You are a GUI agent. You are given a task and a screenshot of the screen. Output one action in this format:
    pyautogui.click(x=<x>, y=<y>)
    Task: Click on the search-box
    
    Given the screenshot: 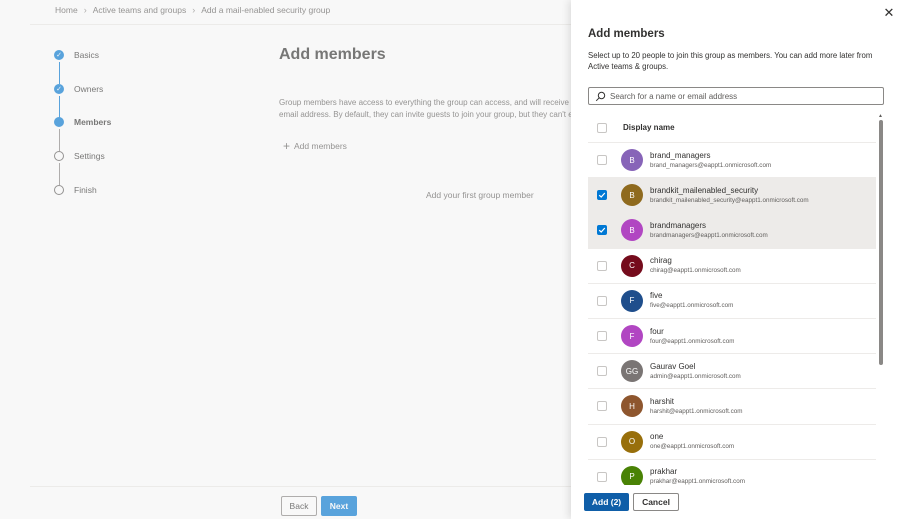 What is the action you would take?
    pyautogui.click(x=736, y=96)
    